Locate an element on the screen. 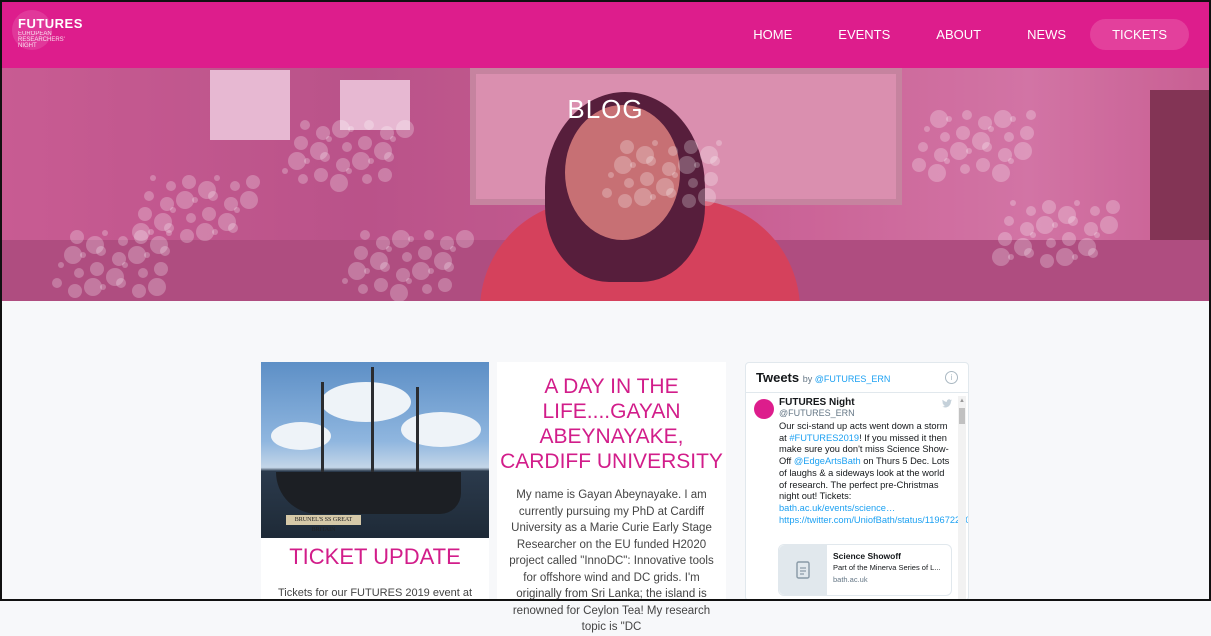 This screenshot has height=636, width=1211. nav-news: NEWS is located at coordinates (1046, 34).